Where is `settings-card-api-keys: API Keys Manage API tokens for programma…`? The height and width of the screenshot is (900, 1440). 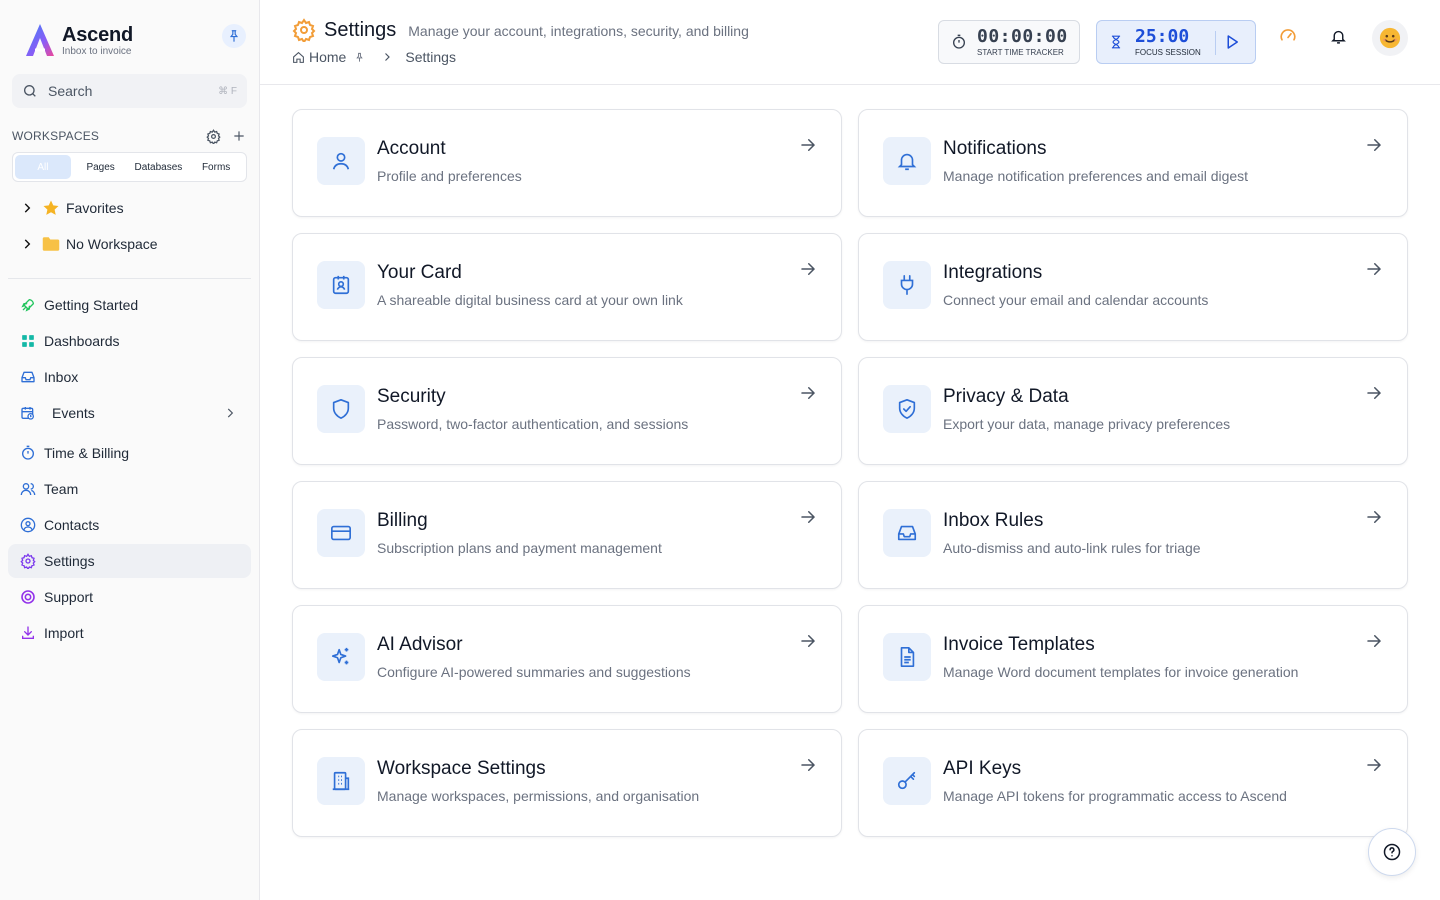
settings-card-api-keys: API Keys Manage API tokens for programma… is located at coordinates (1133, 783).